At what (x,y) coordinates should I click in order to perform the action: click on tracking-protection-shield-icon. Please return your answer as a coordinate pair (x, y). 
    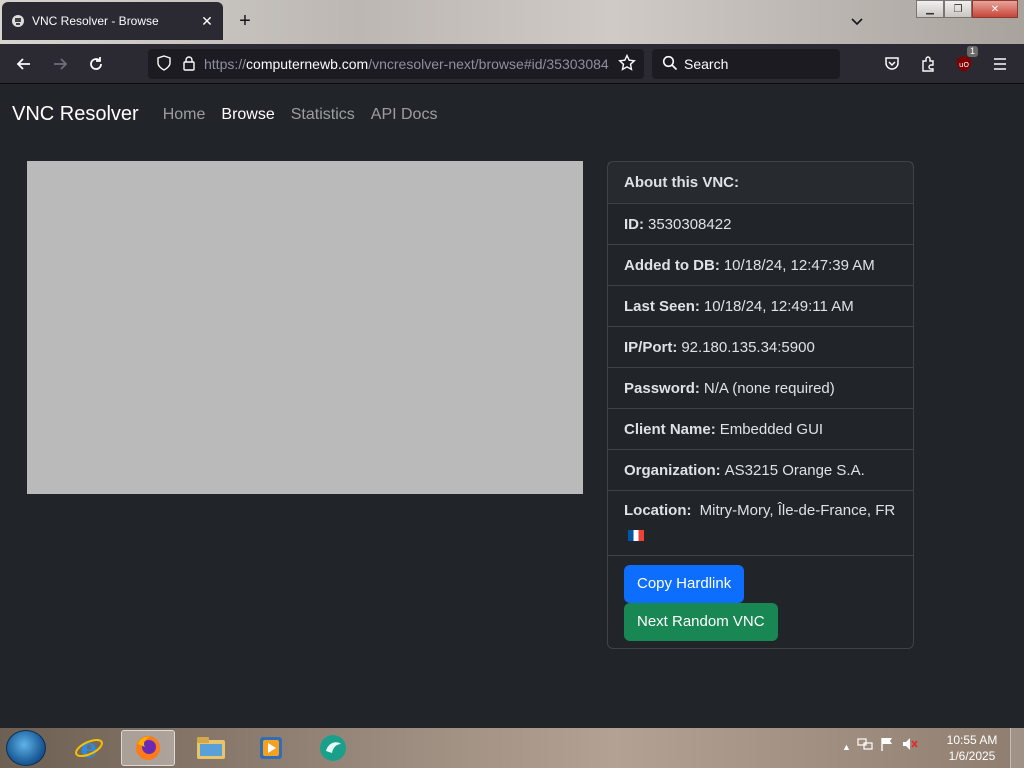
    Looking at the image, I should click on (164, 64).